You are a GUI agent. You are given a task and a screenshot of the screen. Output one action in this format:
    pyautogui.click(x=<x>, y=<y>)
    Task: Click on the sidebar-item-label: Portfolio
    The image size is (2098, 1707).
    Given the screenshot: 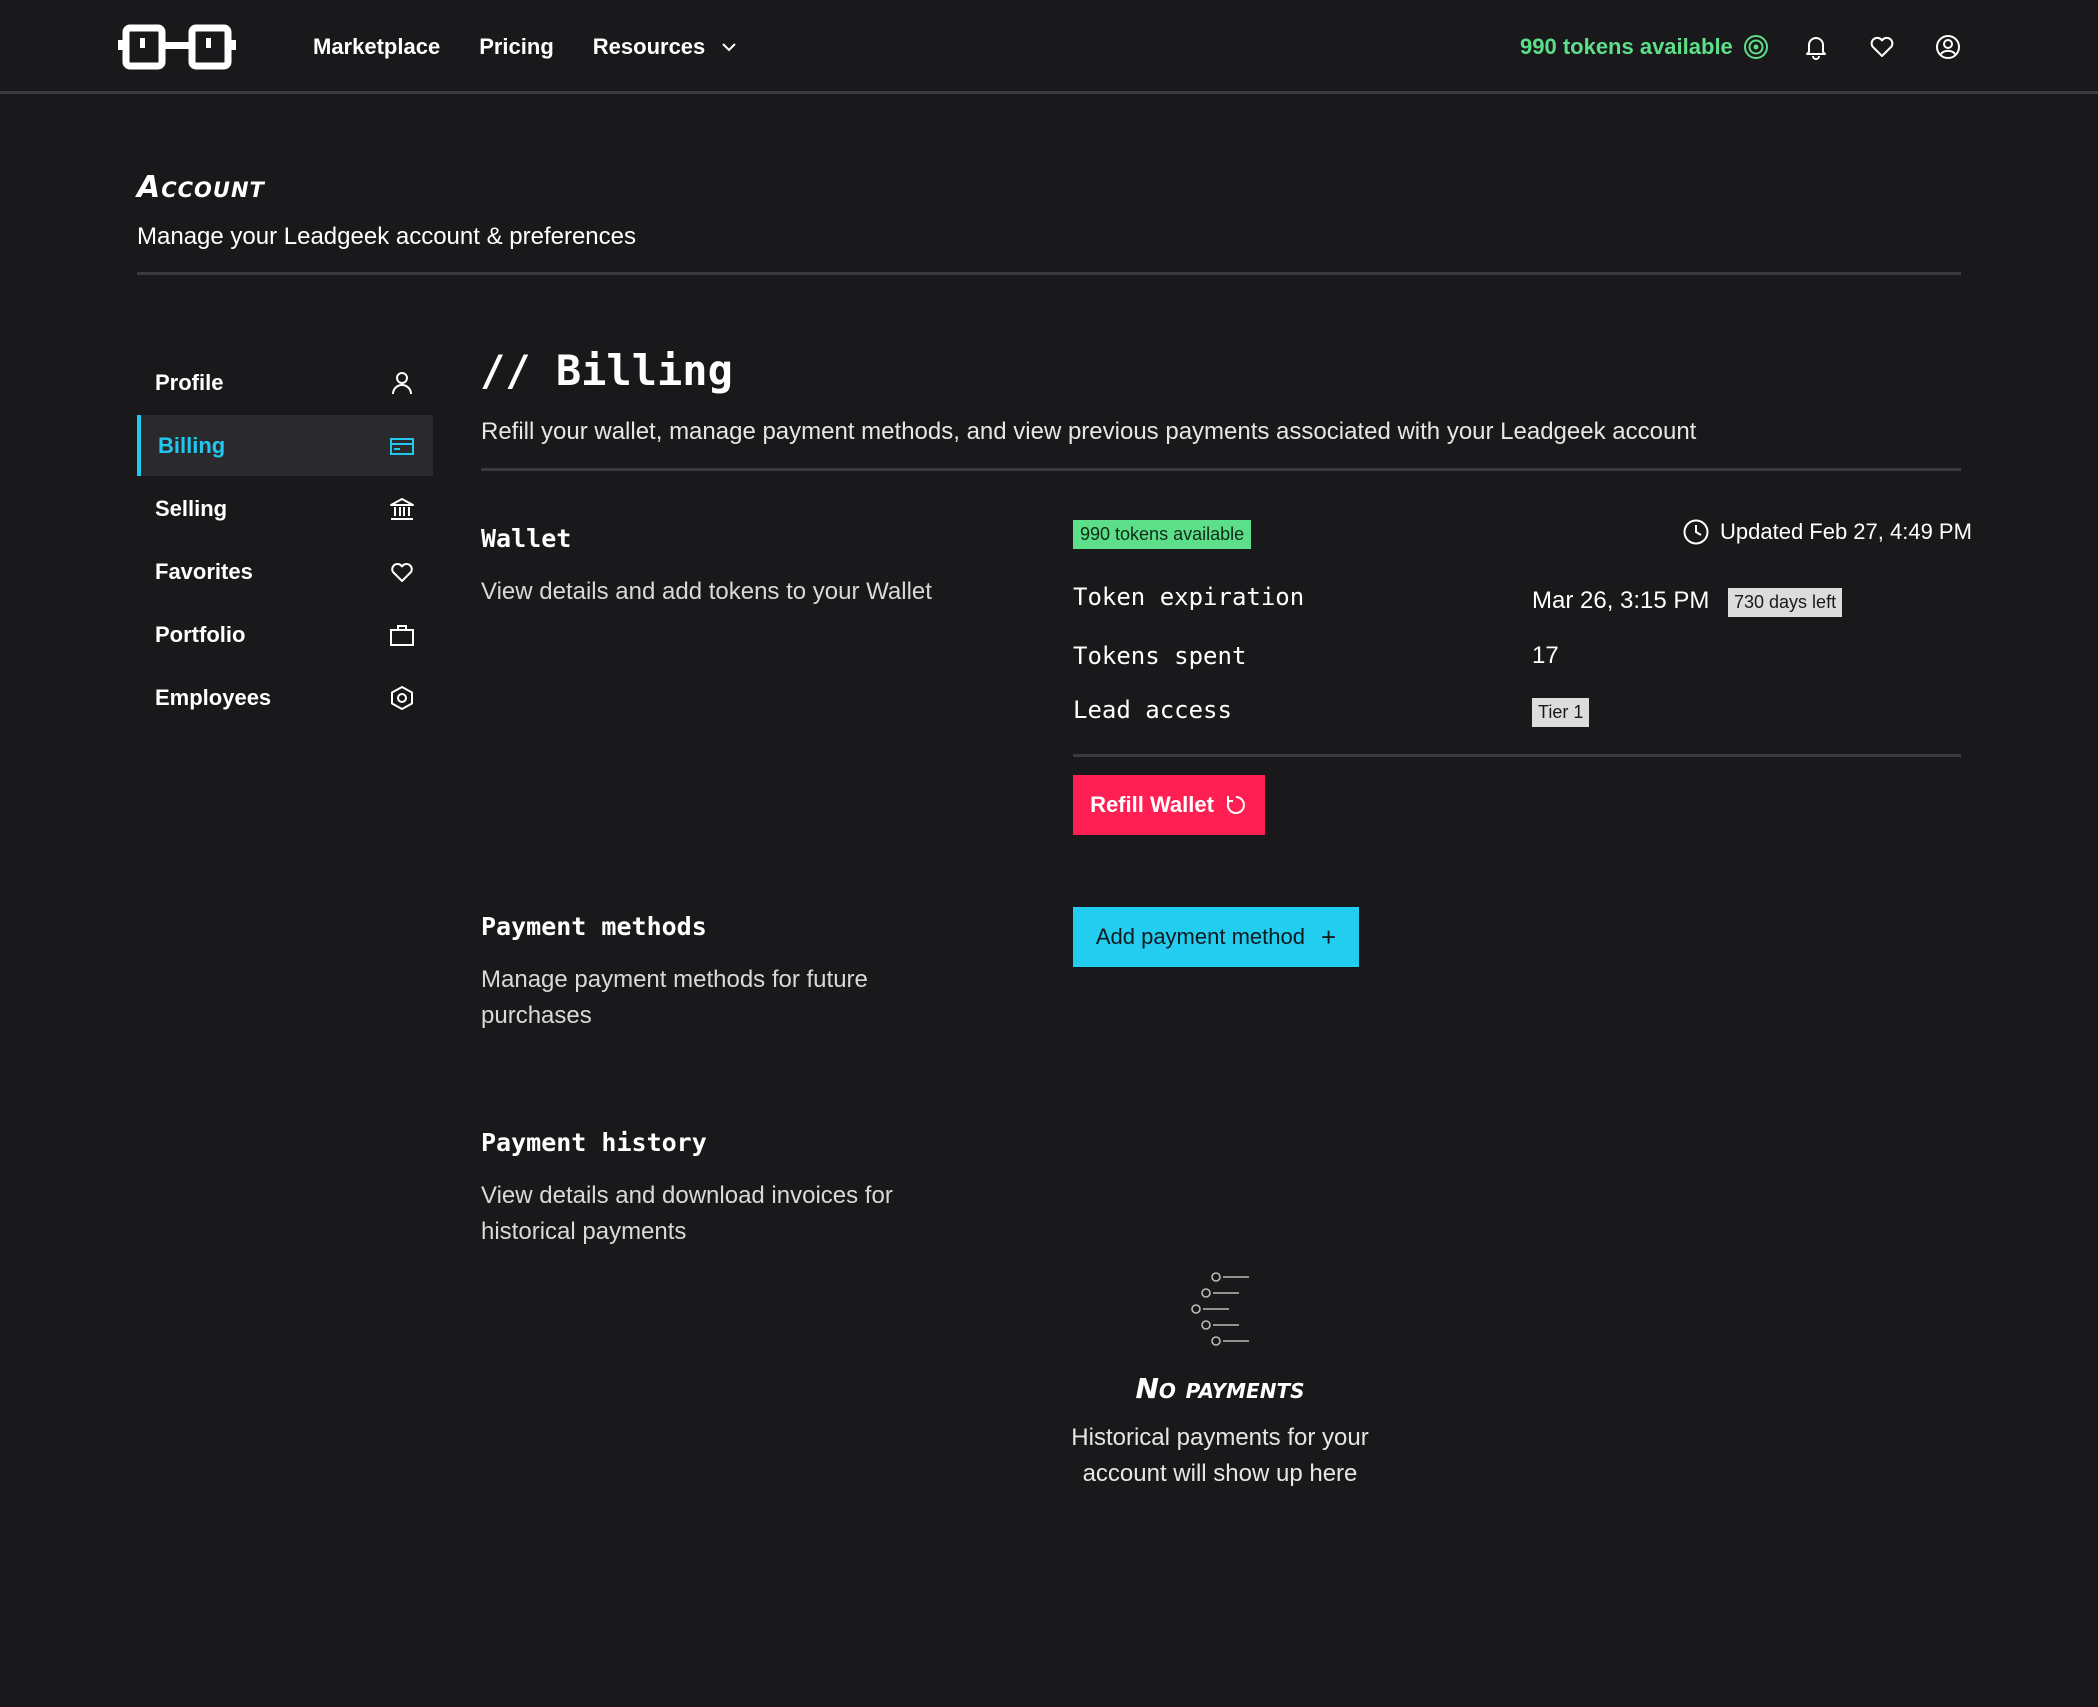 What is the action you would take?
    pyautogui.click(x=200, y=634)
    